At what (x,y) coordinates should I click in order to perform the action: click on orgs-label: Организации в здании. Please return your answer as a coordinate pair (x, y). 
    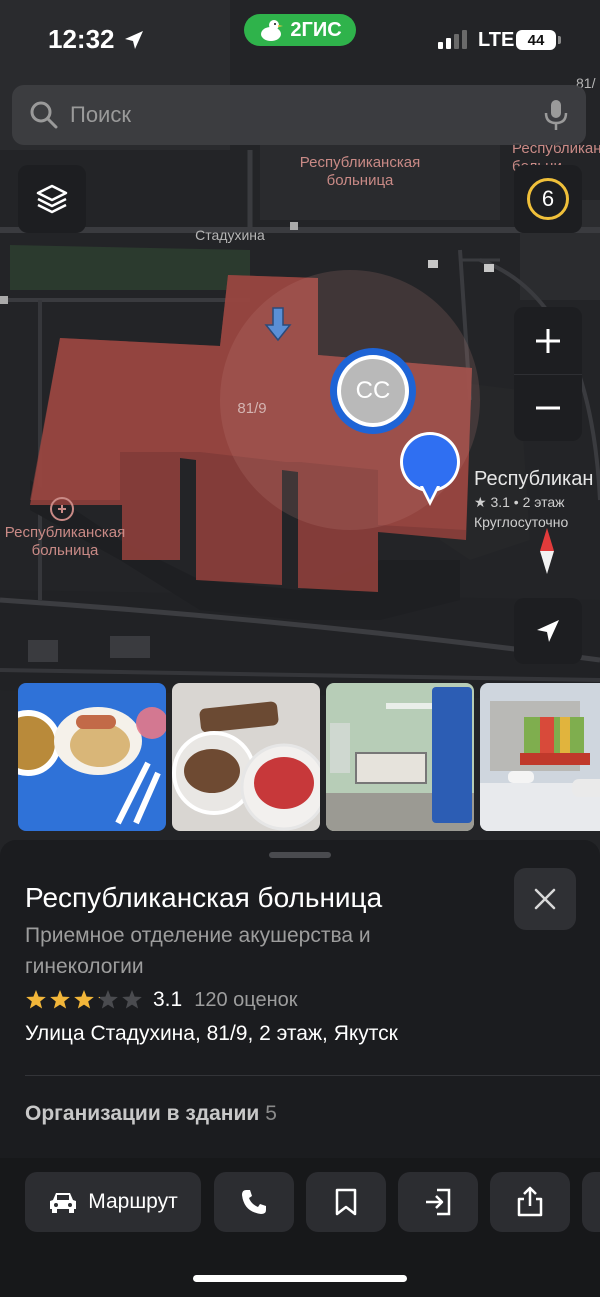
    Looking at the image, I should click on (142, 1113).